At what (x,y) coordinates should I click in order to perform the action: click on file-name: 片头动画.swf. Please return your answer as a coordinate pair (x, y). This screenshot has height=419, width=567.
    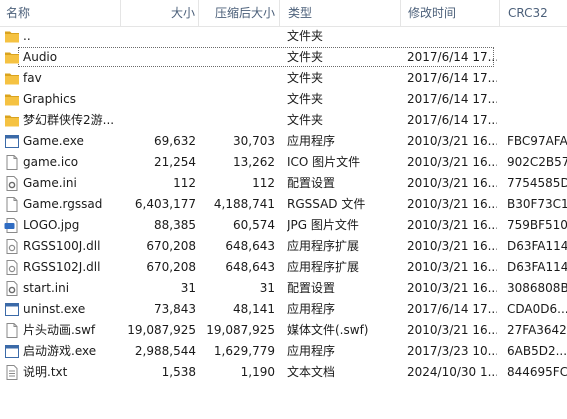
    Looking at the image, I should click on (59, 330).